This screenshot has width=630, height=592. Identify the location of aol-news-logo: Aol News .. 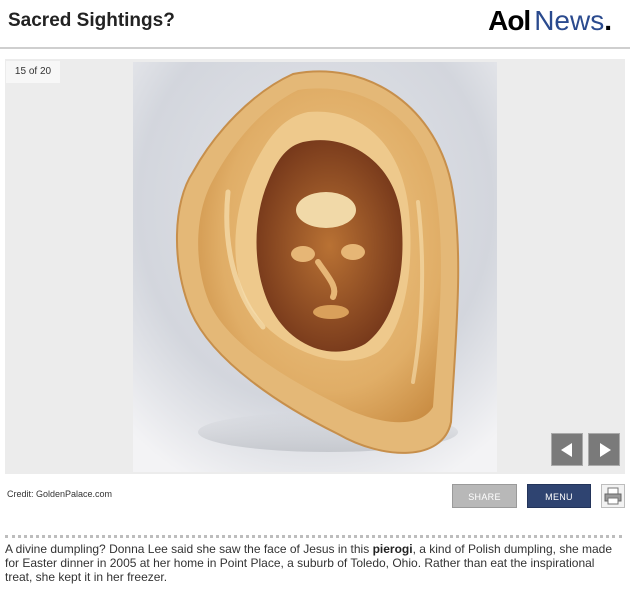
(550, 23).